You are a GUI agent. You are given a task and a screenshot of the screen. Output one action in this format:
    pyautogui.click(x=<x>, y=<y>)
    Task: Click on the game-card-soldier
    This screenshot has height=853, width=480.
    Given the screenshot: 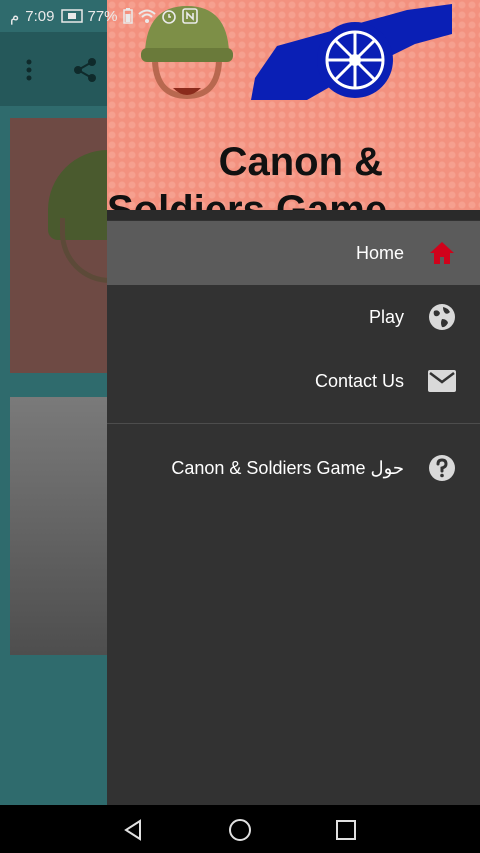 What is the action you would take?
    pyautogui.click(x=60, y=245)
    